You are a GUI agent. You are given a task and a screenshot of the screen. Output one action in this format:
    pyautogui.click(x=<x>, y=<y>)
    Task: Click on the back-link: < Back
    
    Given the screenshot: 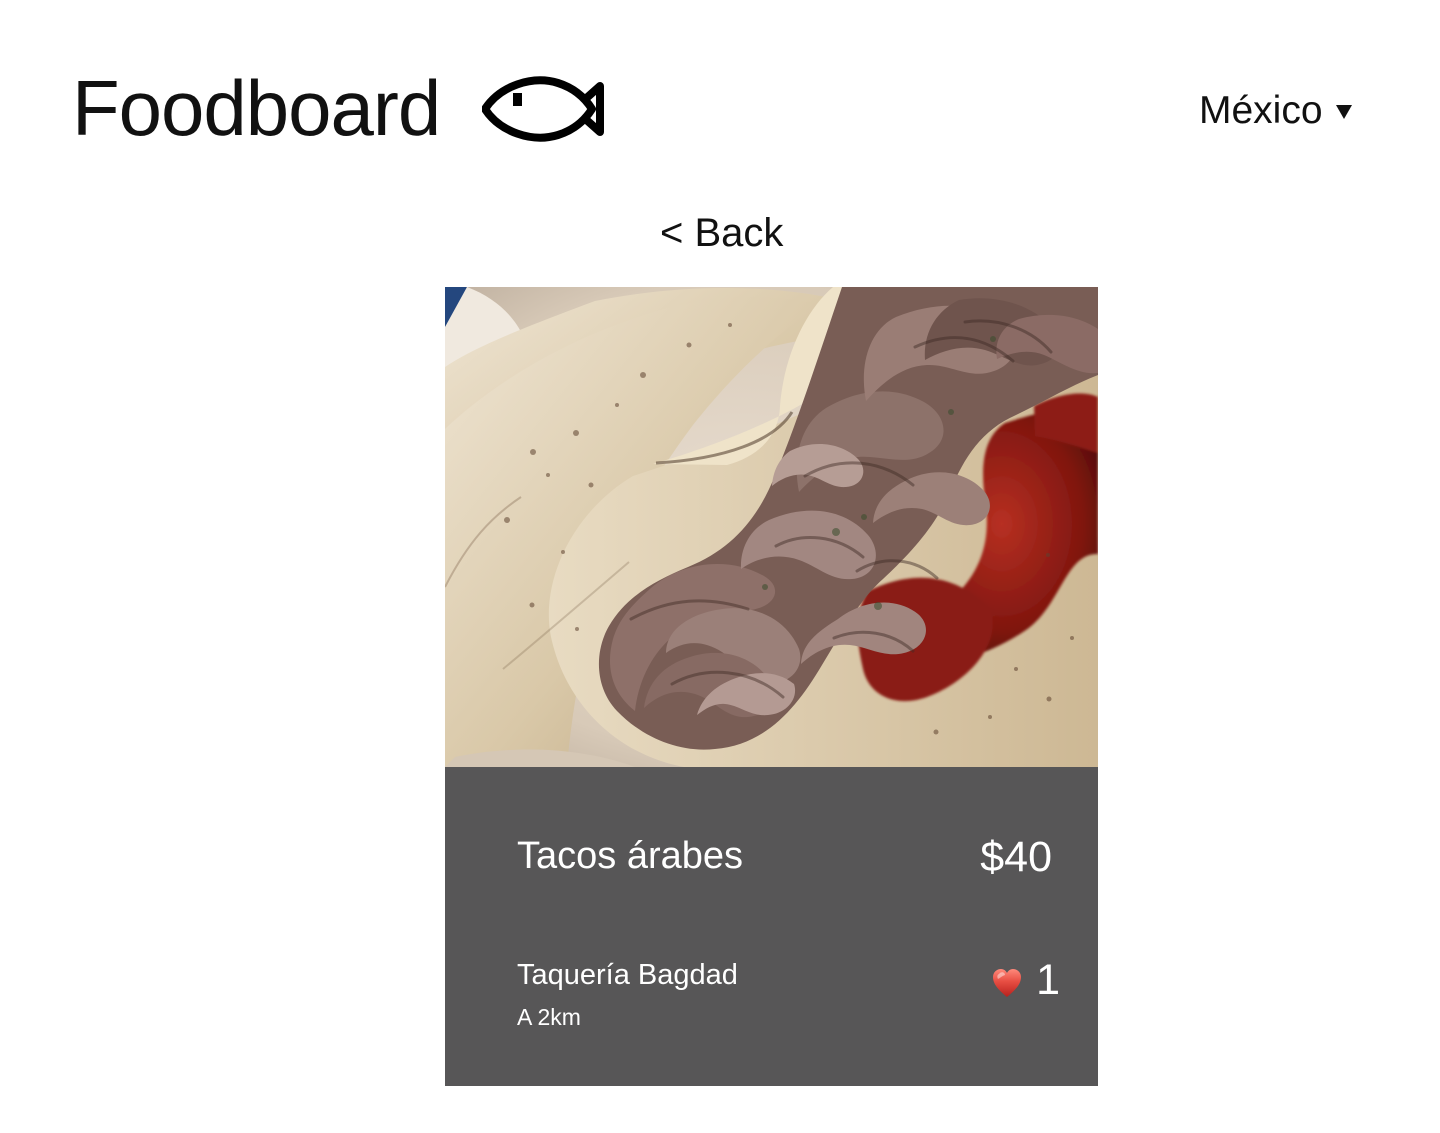 What is the action you would take?
    pyautogui.click(x=721, y=233)
    